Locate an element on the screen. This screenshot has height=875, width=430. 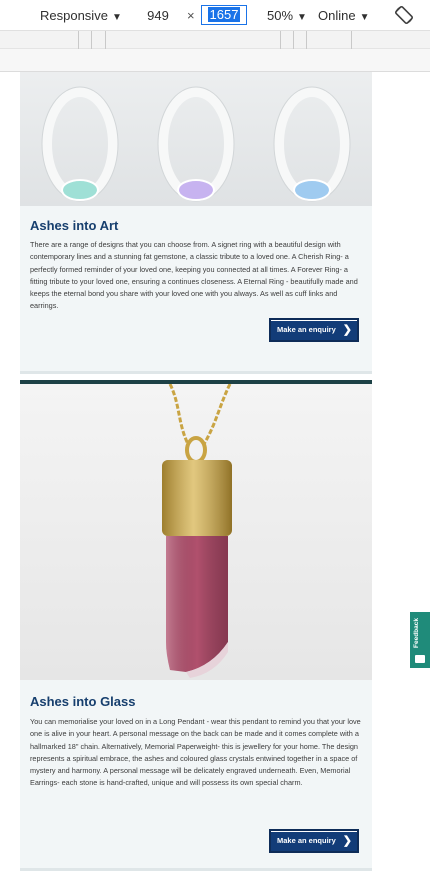
feedback-icon is located at coordinates (420, 659).